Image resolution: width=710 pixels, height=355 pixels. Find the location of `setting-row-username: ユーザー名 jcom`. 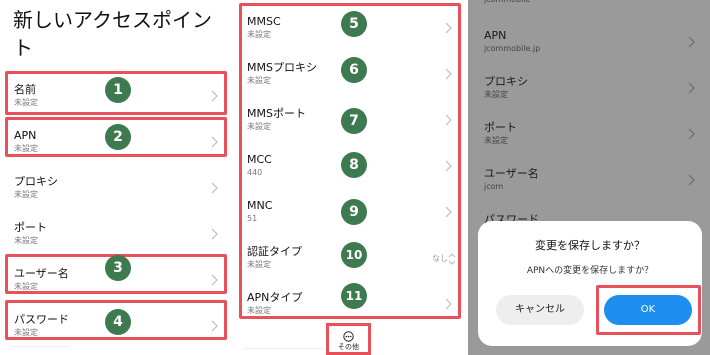

setting-row-username: ユーザー名 jcom is located at coordinates (589, 182).